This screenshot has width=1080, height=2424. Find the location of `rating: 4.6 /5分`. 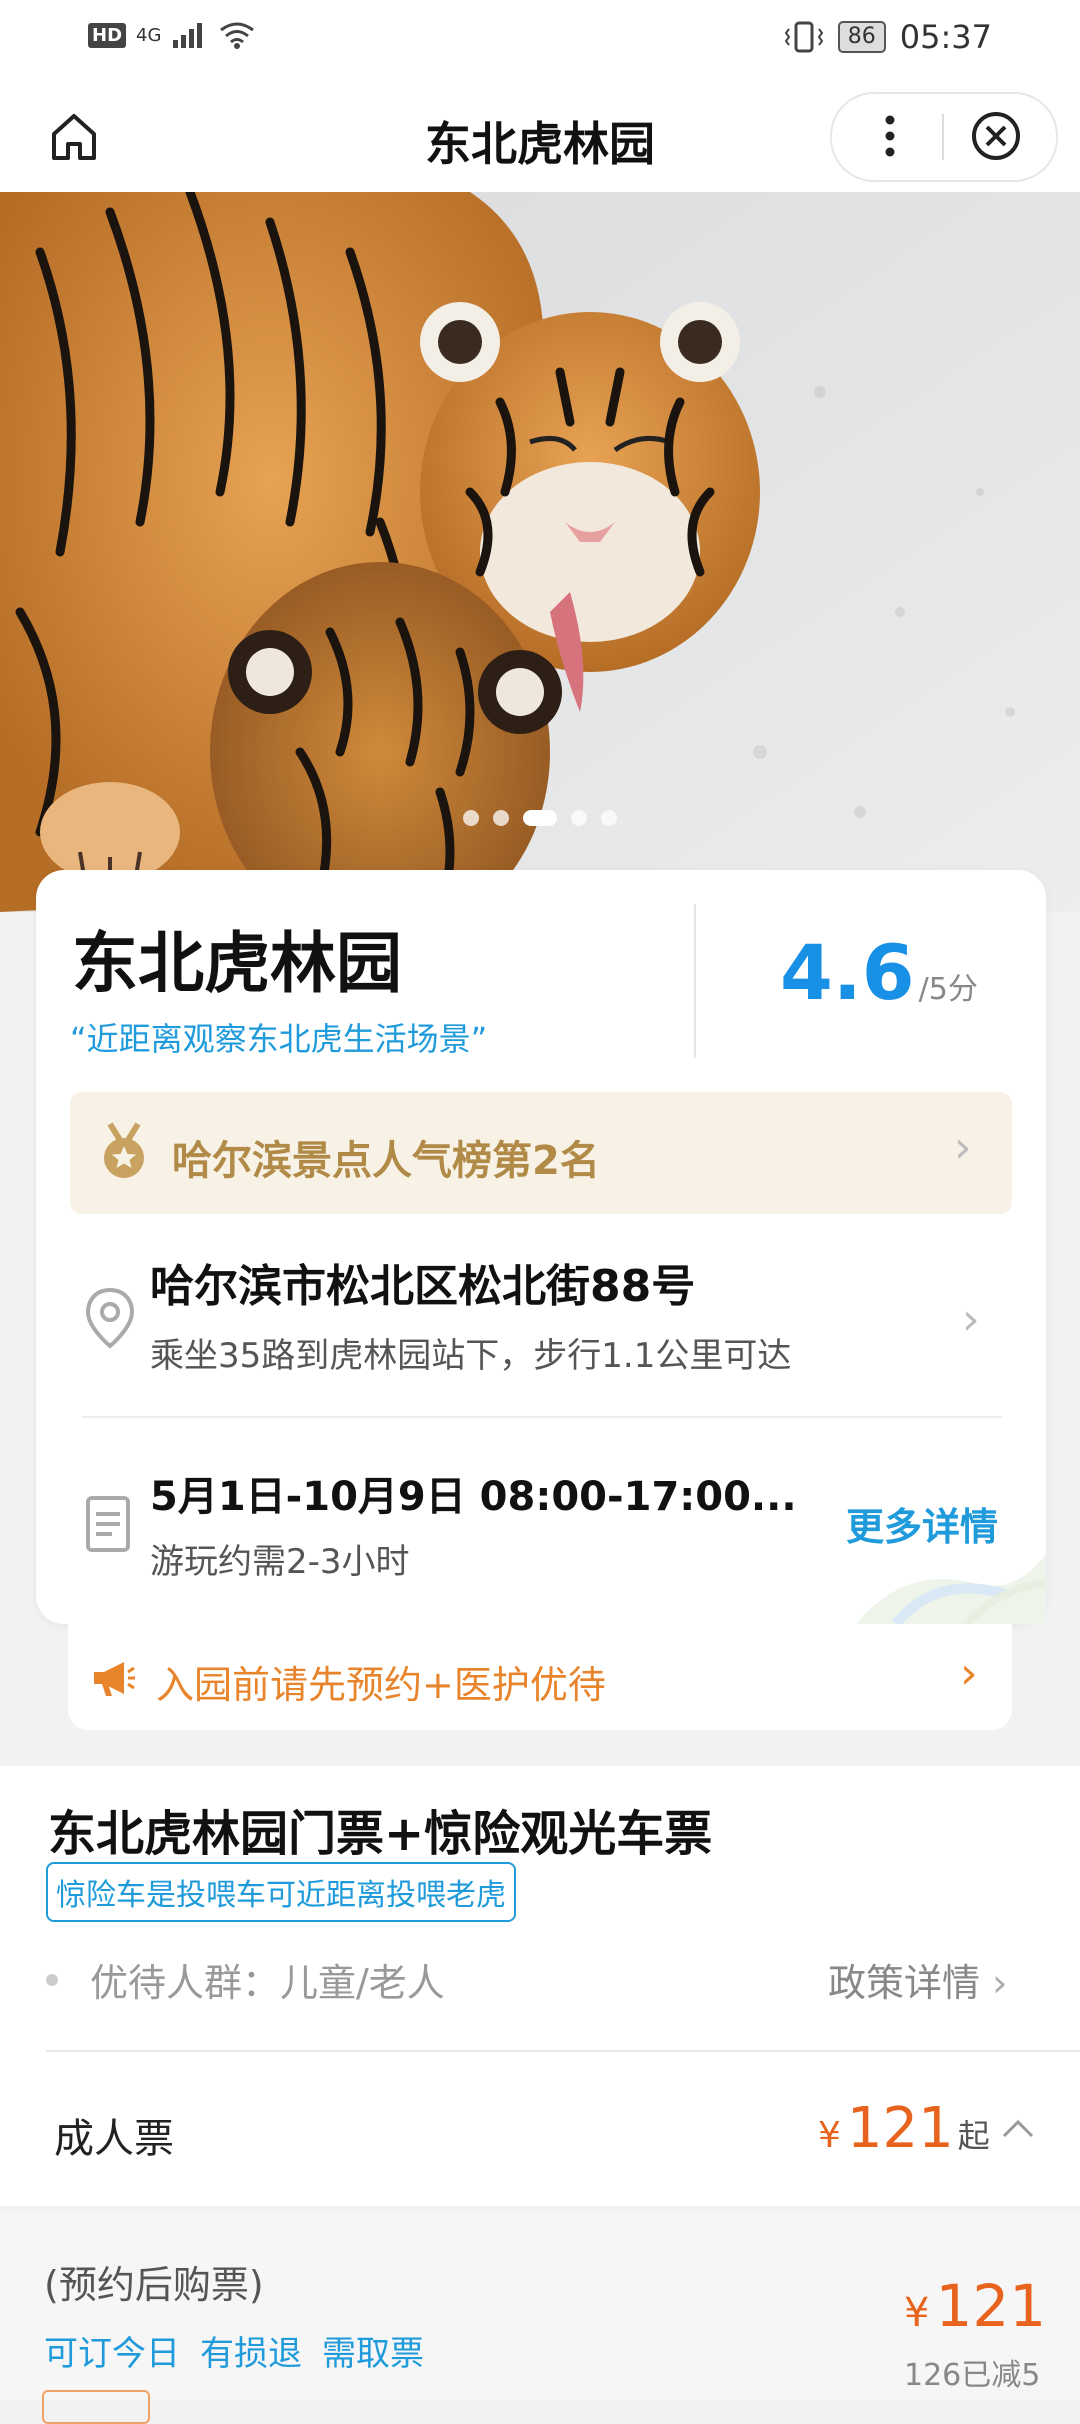

rating: 4.6 /5分 is located at coordinates (879, 972).